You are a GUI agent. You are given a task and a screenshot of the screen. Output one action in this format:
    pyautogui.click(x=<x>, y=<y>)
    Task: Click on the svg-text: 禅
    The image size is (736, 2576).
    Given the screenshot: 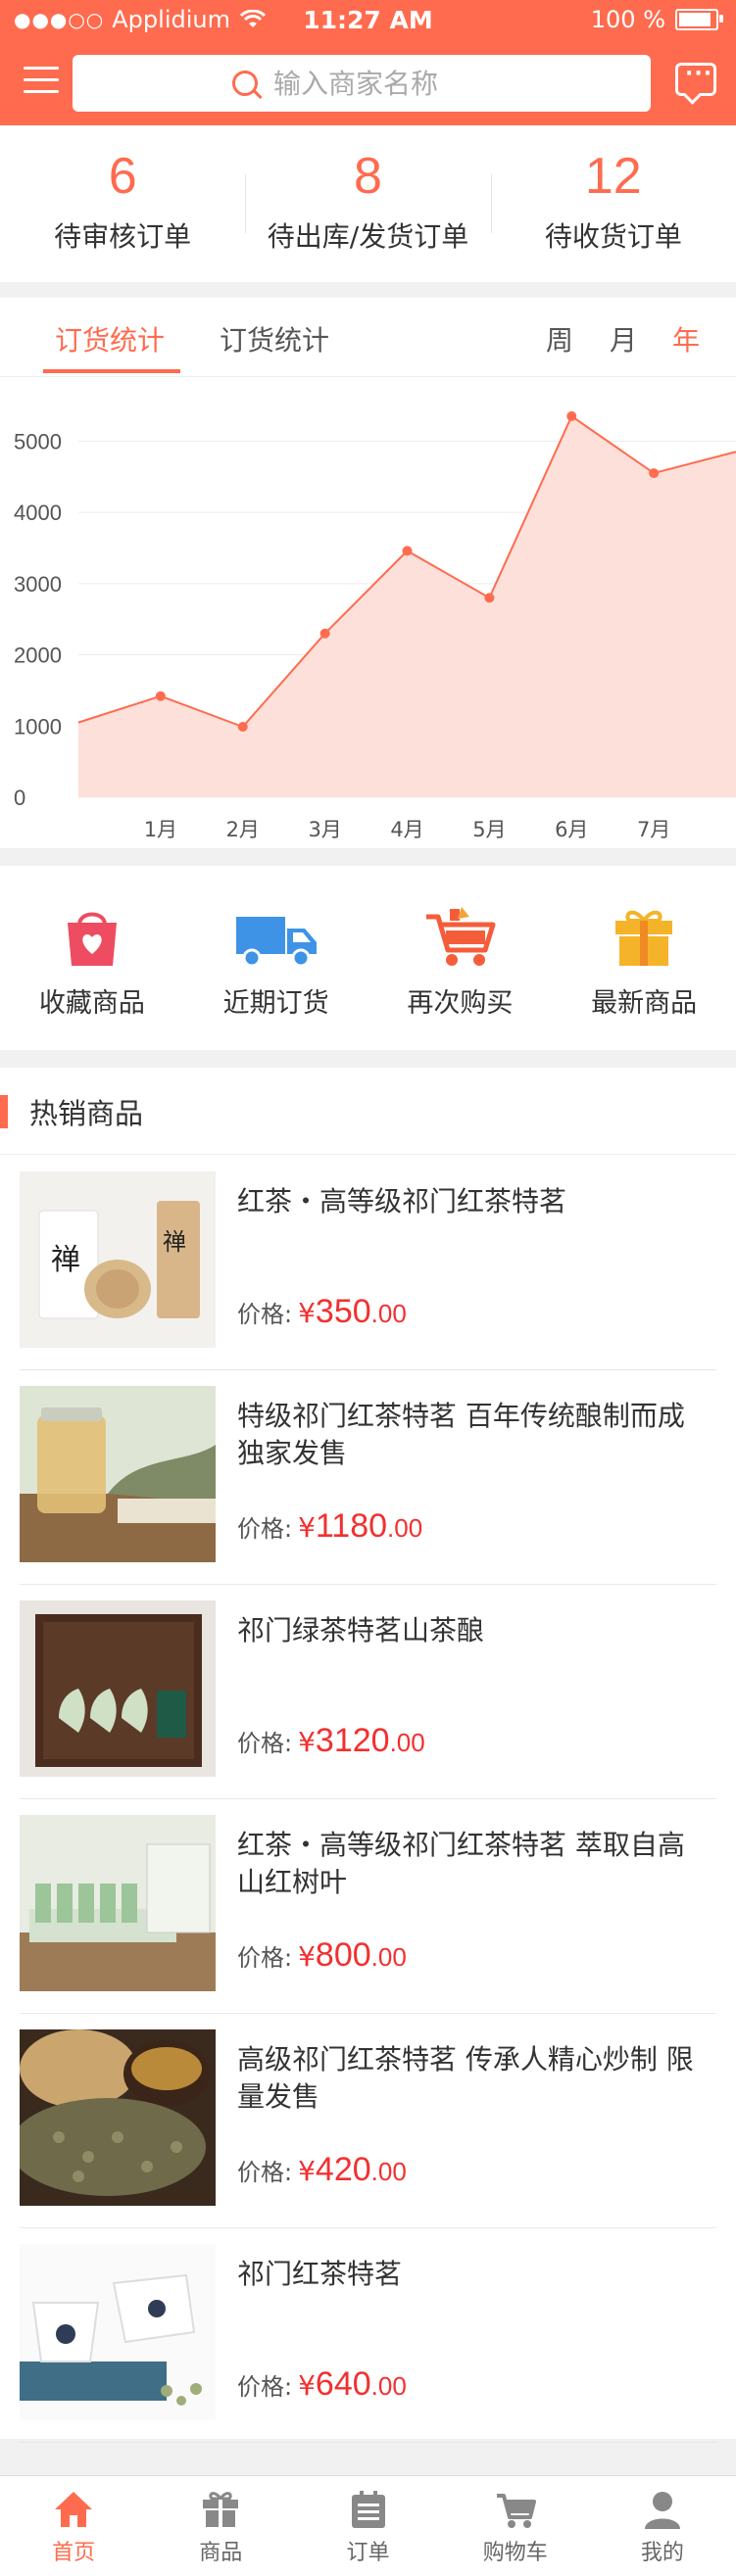 What is the action you would take?
    pyautogui.click(x=174, y=1242)
    